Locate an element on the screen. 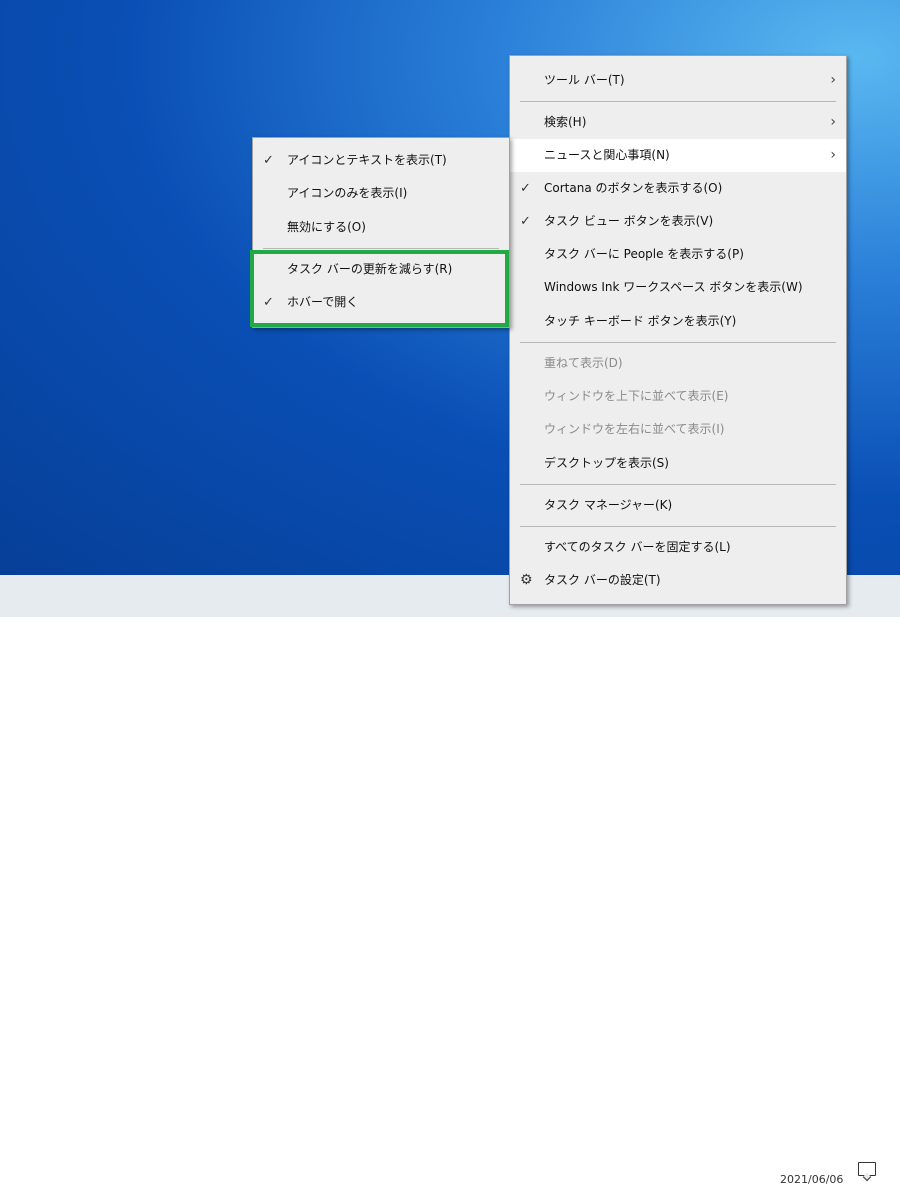 The width and height of the screenshot is (900, 1186). menu-item-label: タスク バーの設定(T) is located at coordinates (602, 580).